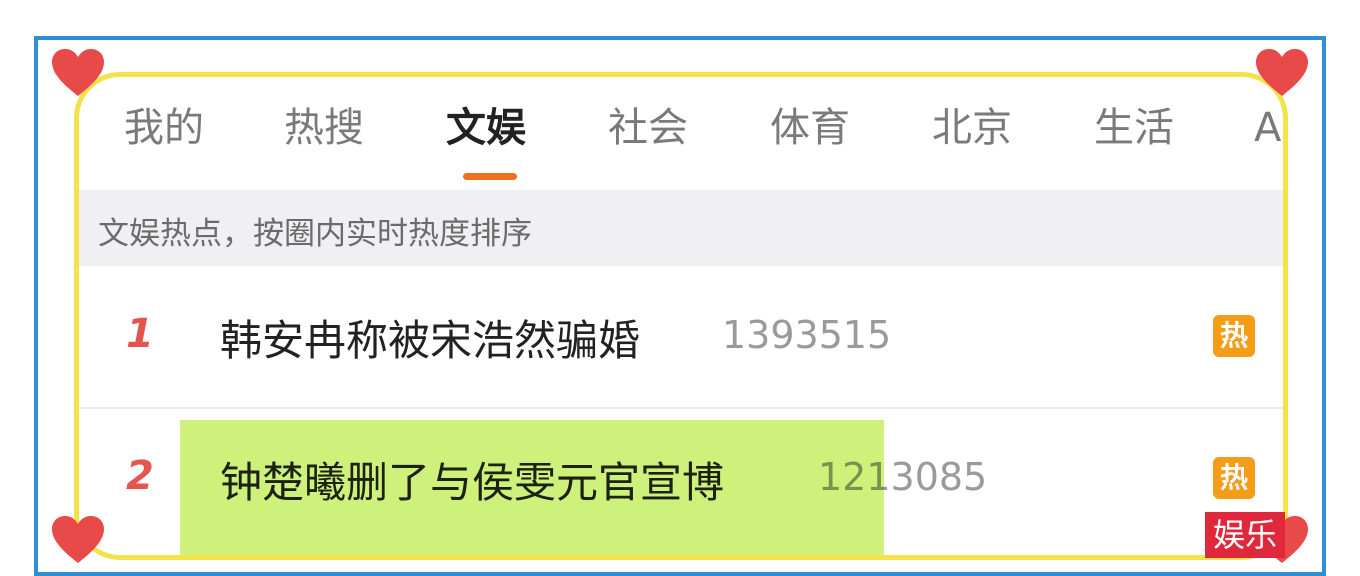  What do you see at coordinates (472, 479) in the screenshot?
I see `topic-title: 钟楚曦删了与侯雯元官宣博` at bounding box center [472, 479].